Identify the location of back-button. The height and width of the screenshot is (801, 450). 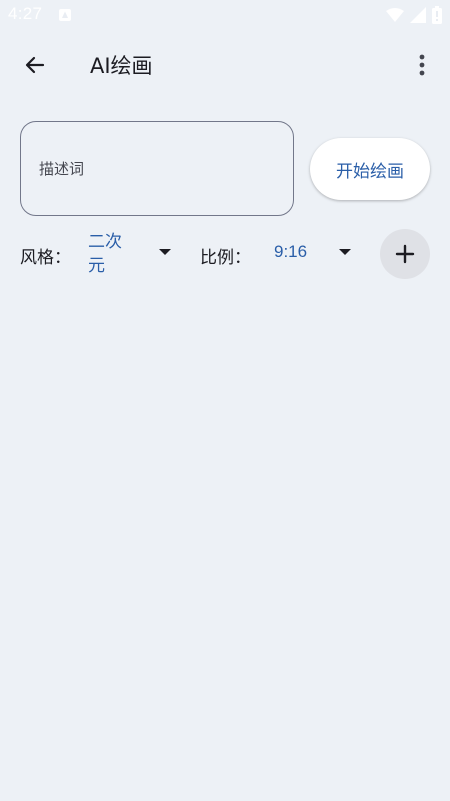
(35, 65).